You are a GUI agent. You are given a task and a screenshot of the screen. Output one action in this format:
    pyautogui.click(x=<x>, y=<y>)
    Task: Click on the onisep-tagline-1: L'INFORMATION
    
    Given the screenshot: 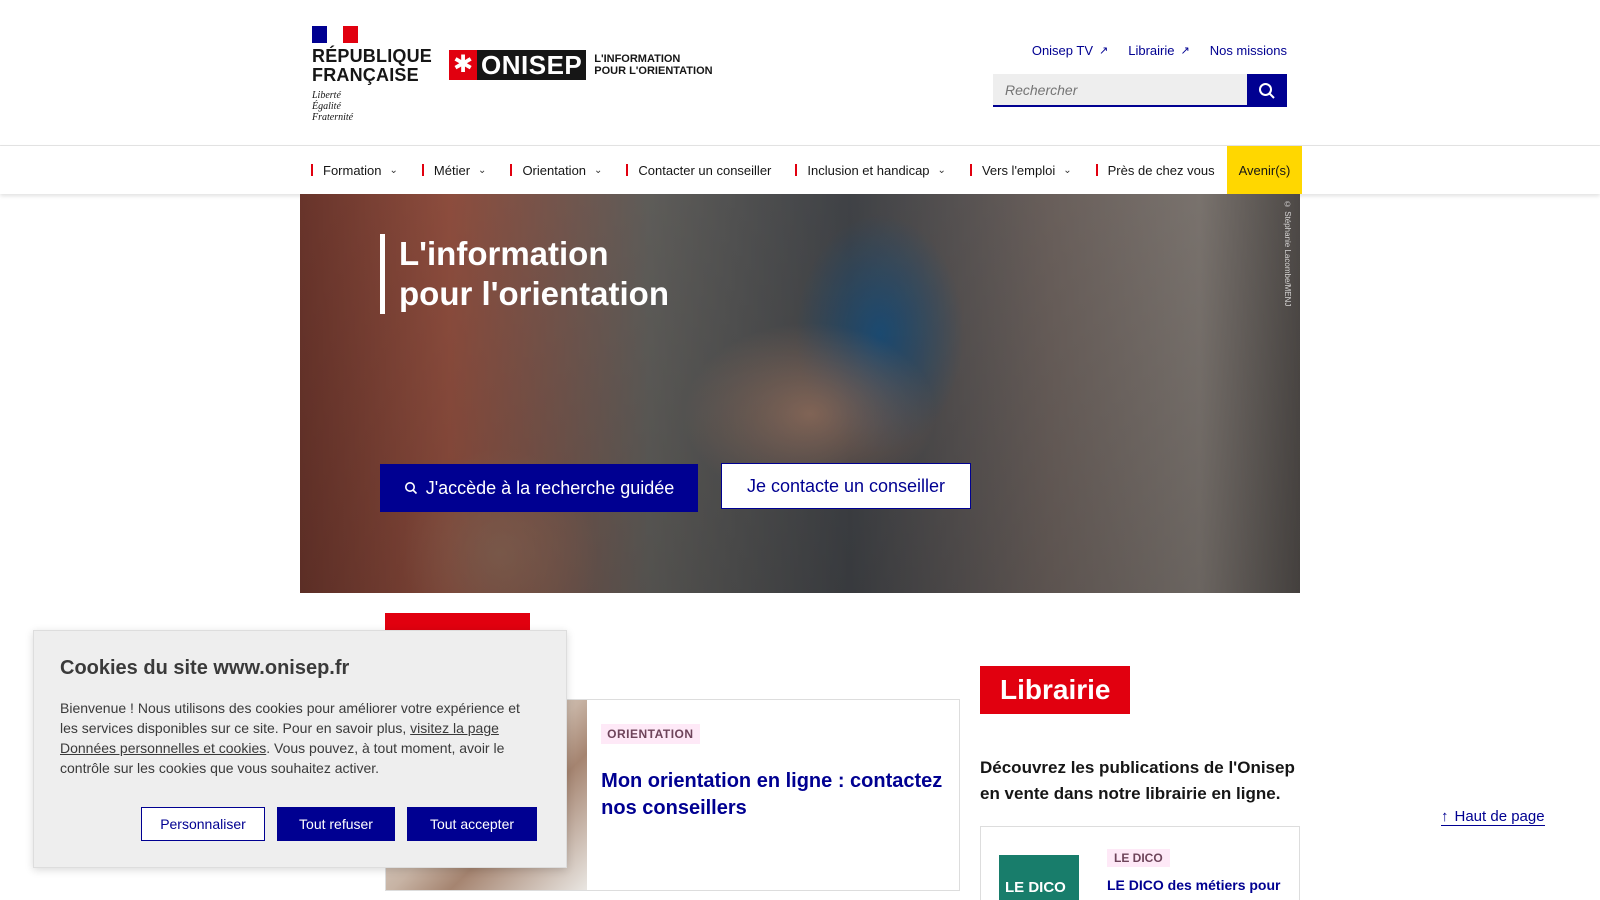 What is the action you would take?
    pyautogui.click(x=637, y=59)
    